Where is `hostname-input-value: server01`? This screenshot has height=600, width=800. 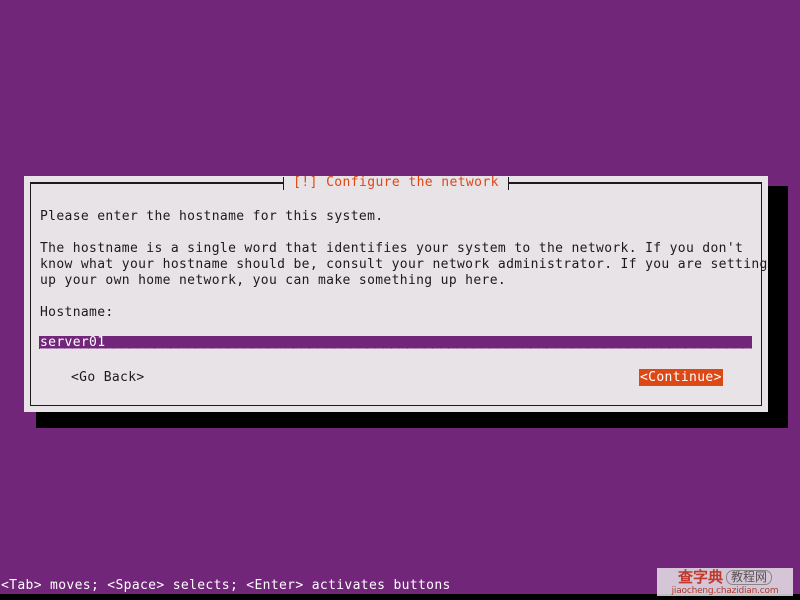 hostname-input-value: server01 is located at coordinates (73, 342).